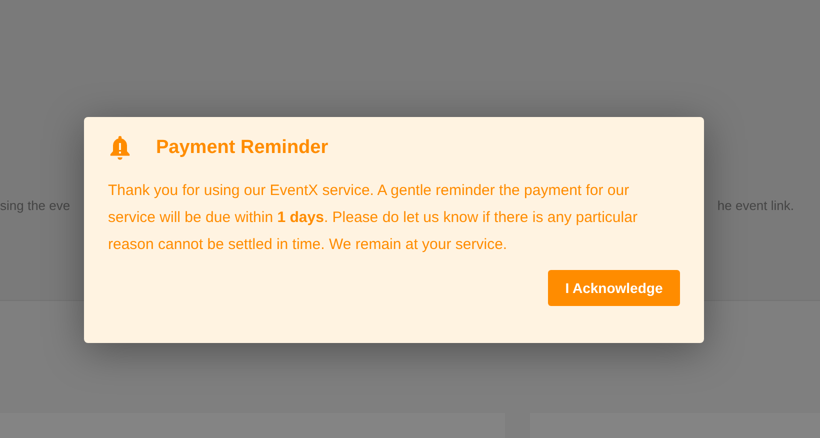  I want to click on bell-icon, so click(120, 148).